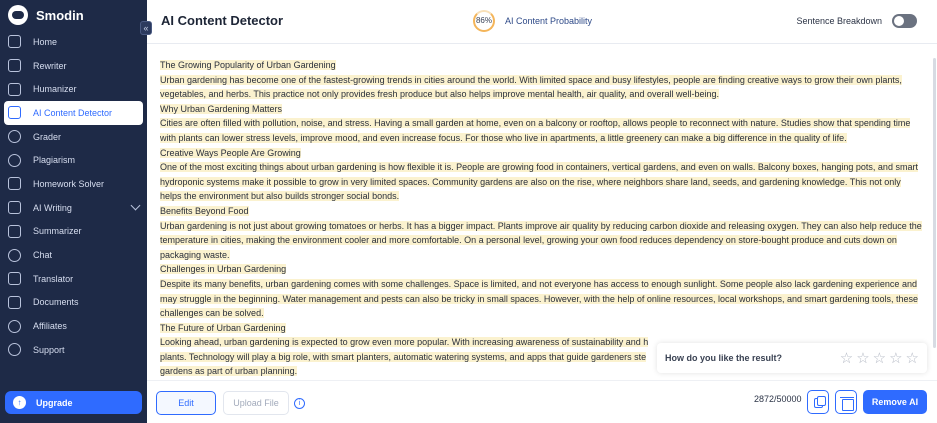  What do you see at coordinates (14, 137) in the screenshot?
I see `grader-icon` at bounding box center [14, 137].